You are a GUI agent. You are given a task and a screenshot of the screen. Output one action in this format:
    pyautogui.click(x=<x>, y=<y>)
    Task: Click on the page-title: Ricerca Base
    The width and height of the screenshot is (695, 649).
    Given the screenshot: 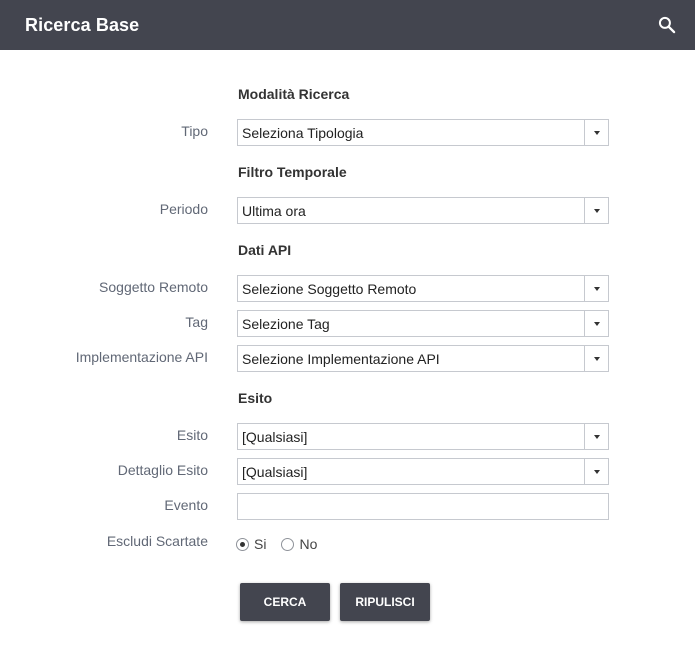 What is the action you would take?
    pyautogui.click(x=82, y=24)
    